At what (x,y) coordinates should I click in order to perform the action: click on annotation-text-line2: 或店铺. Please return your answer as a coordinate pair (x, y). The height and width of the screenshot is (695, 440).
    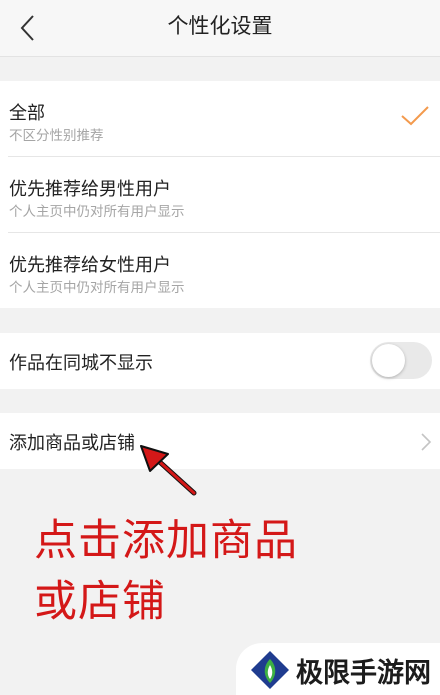
    Looking at the image, I should click on (100, 602).